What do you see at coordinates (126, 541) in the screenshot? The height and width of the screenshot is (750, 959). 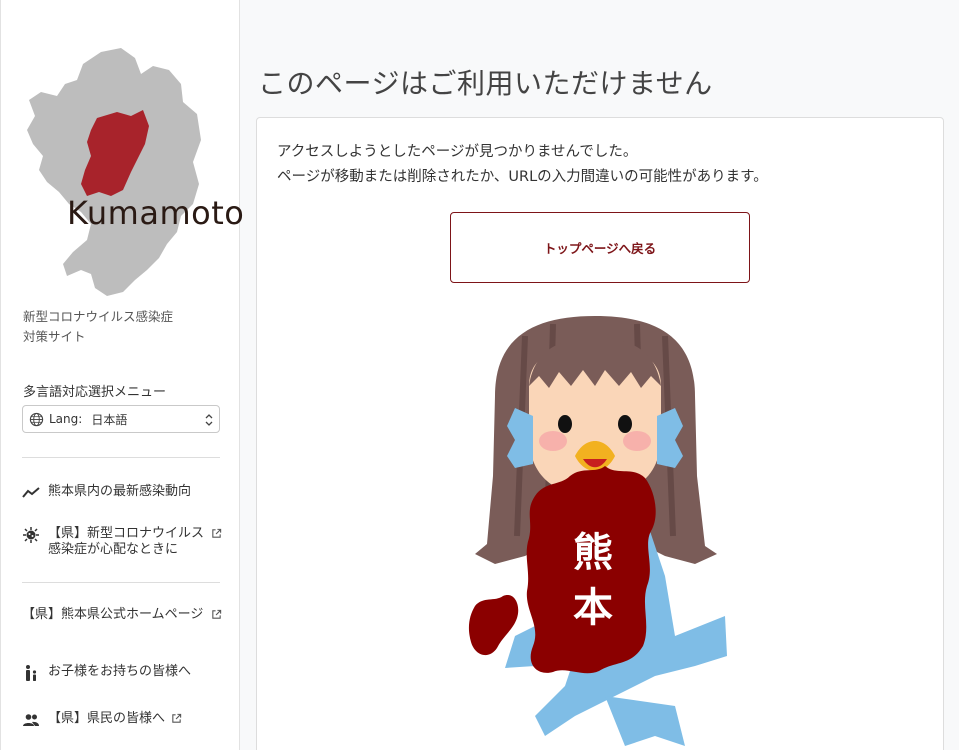 I see `sidebar-item-label: 【県】新型コロナウイルス感染症が心配なときに` at bounding box center [126, 541].